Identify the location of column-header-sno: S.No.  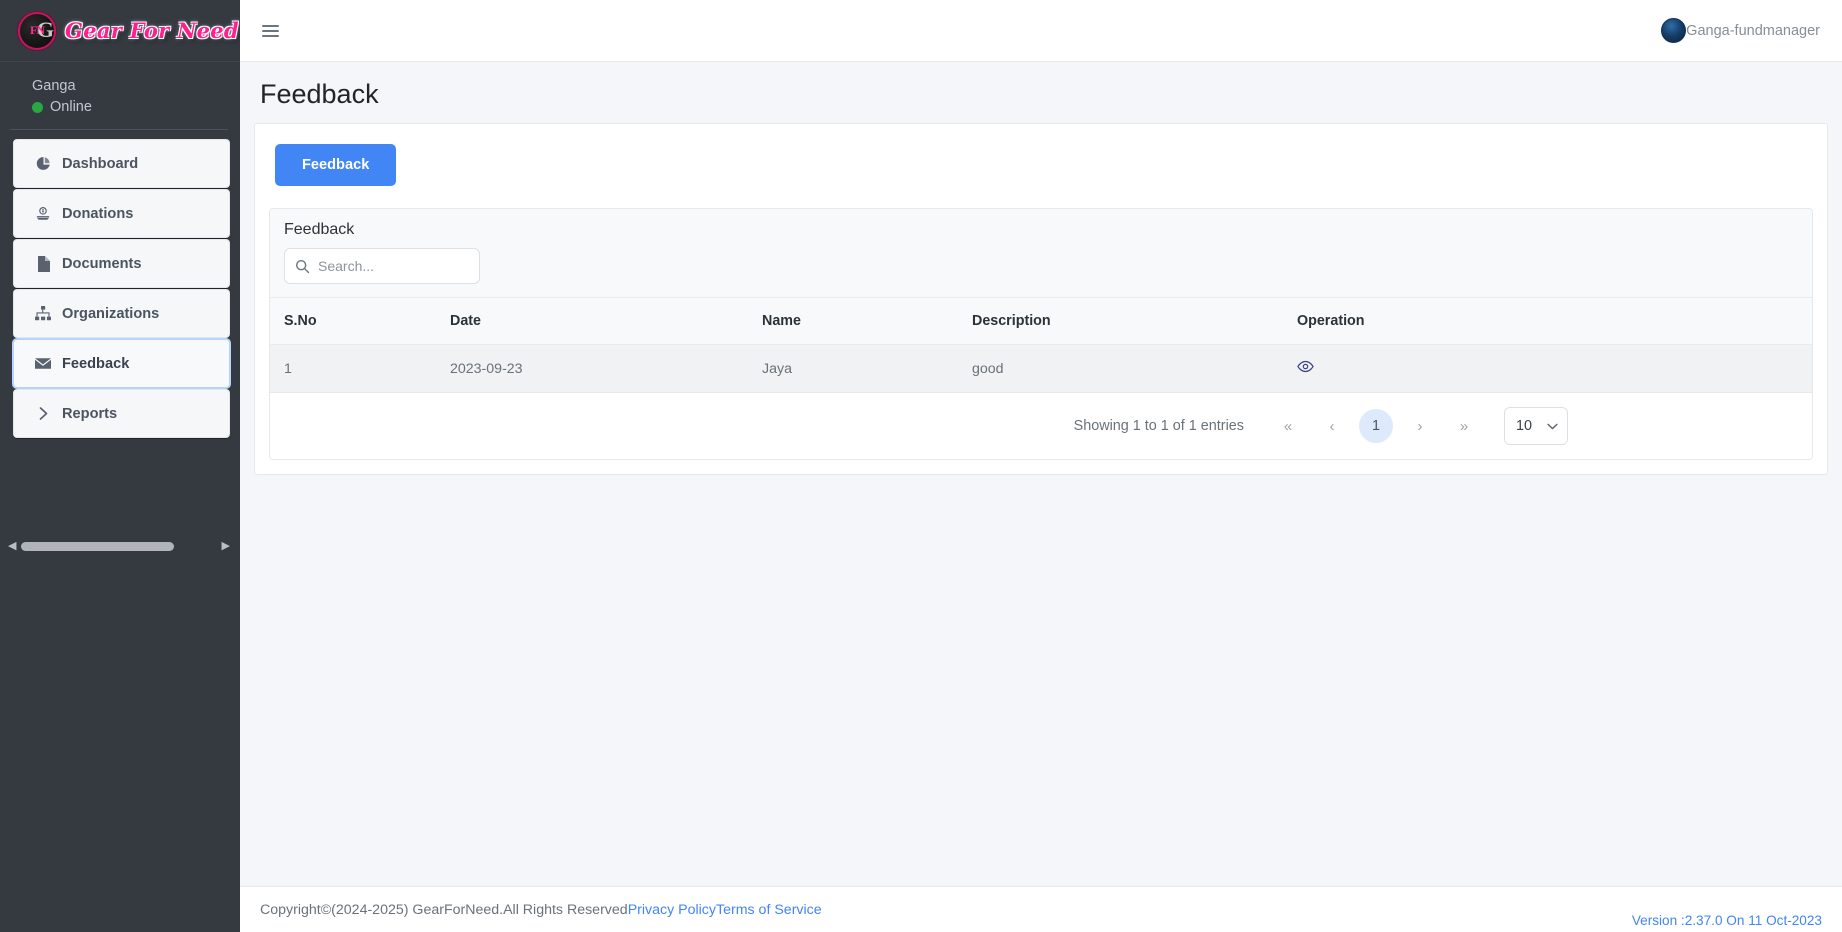
(360, 321).